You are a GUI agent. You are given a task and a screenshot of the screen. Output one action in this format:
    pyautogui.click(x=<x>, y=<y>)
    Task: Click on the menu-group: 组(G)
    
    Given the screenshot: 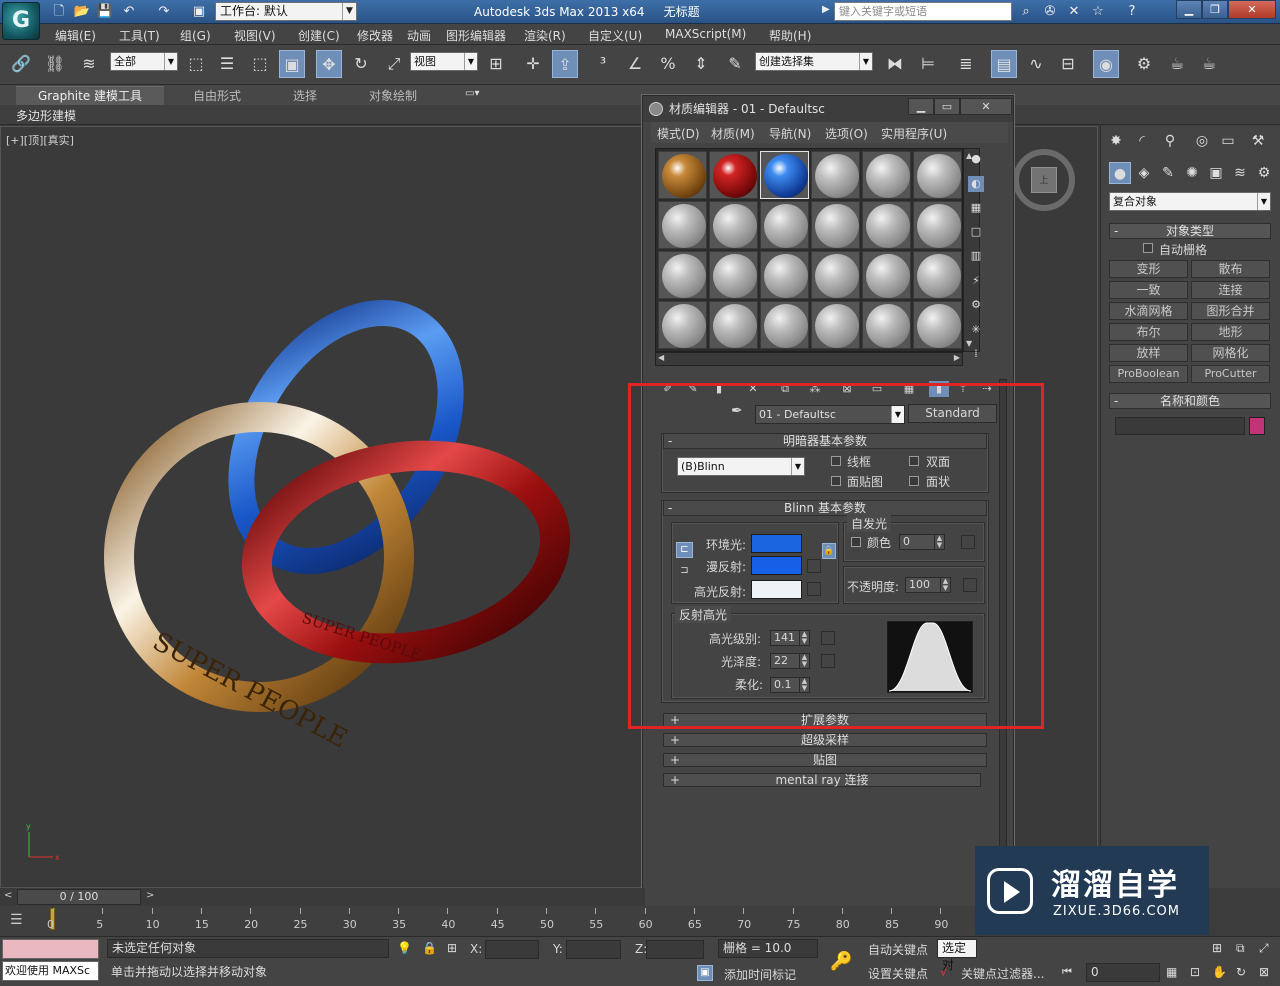 What is the action you would take?
    pyautogui.click(x=195, y=35)
    